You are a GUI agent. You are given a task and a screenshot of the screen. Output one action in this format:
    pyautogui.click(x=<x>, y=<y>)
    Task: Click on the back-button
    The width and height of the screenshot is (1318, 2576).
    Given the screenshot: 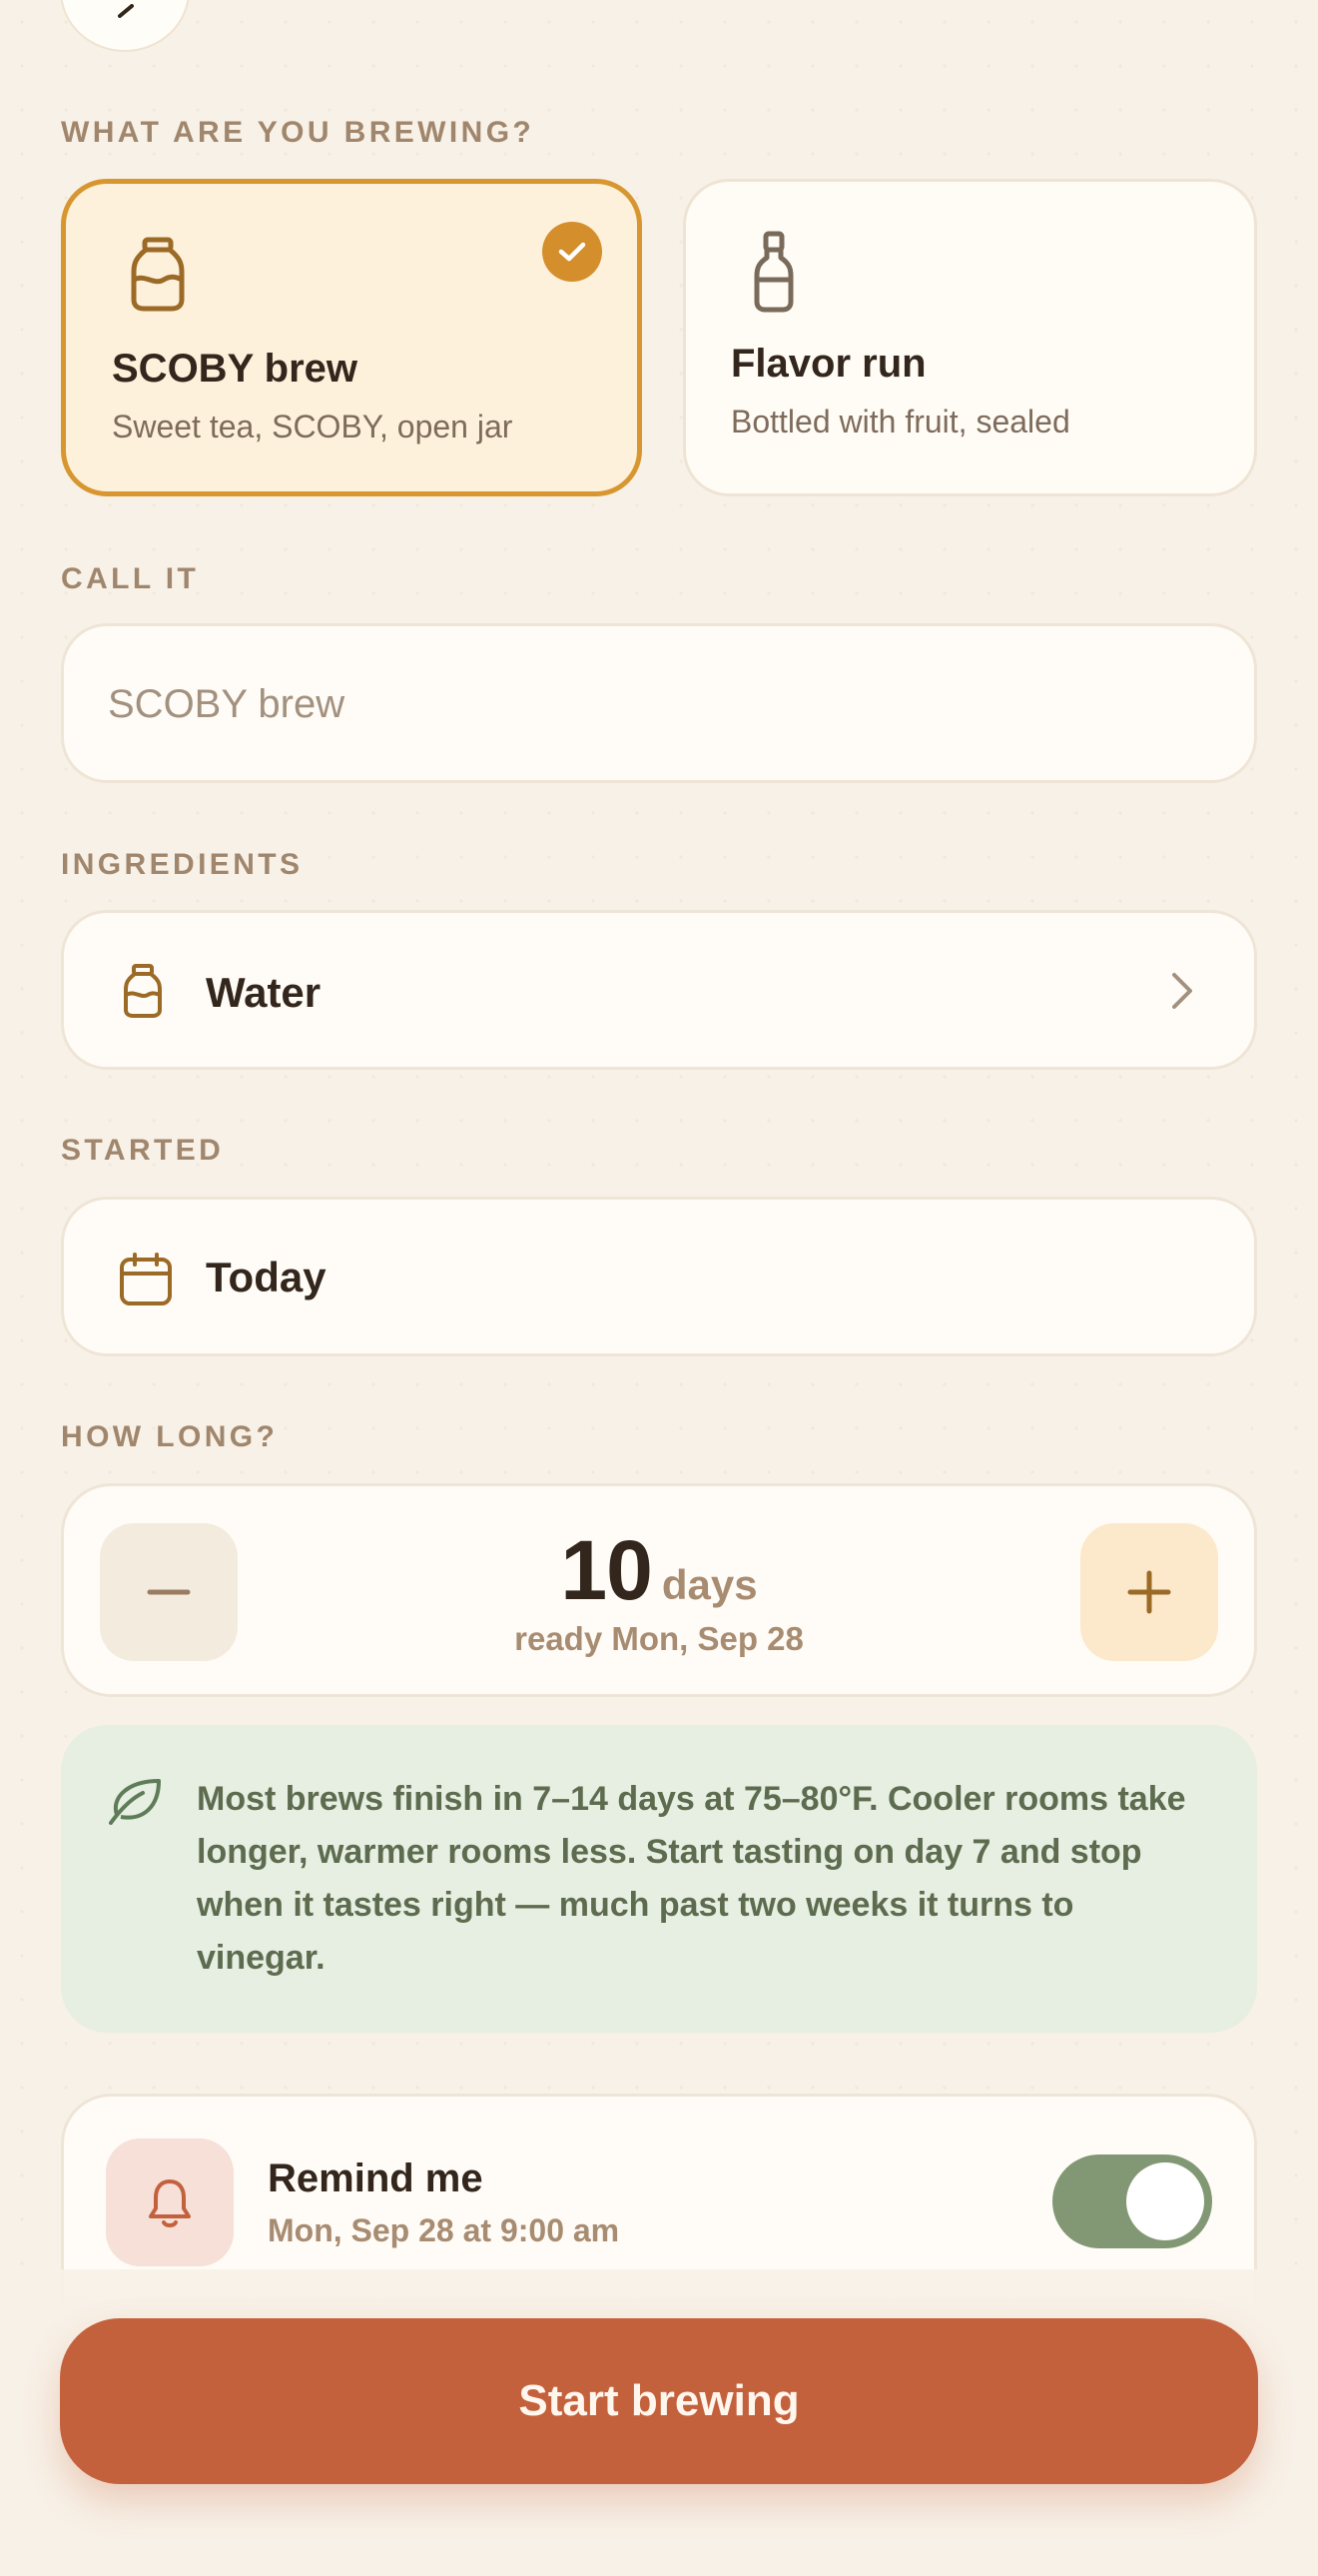 What is the action you would take?
    pyautogui.click(x=125, y=26)
    